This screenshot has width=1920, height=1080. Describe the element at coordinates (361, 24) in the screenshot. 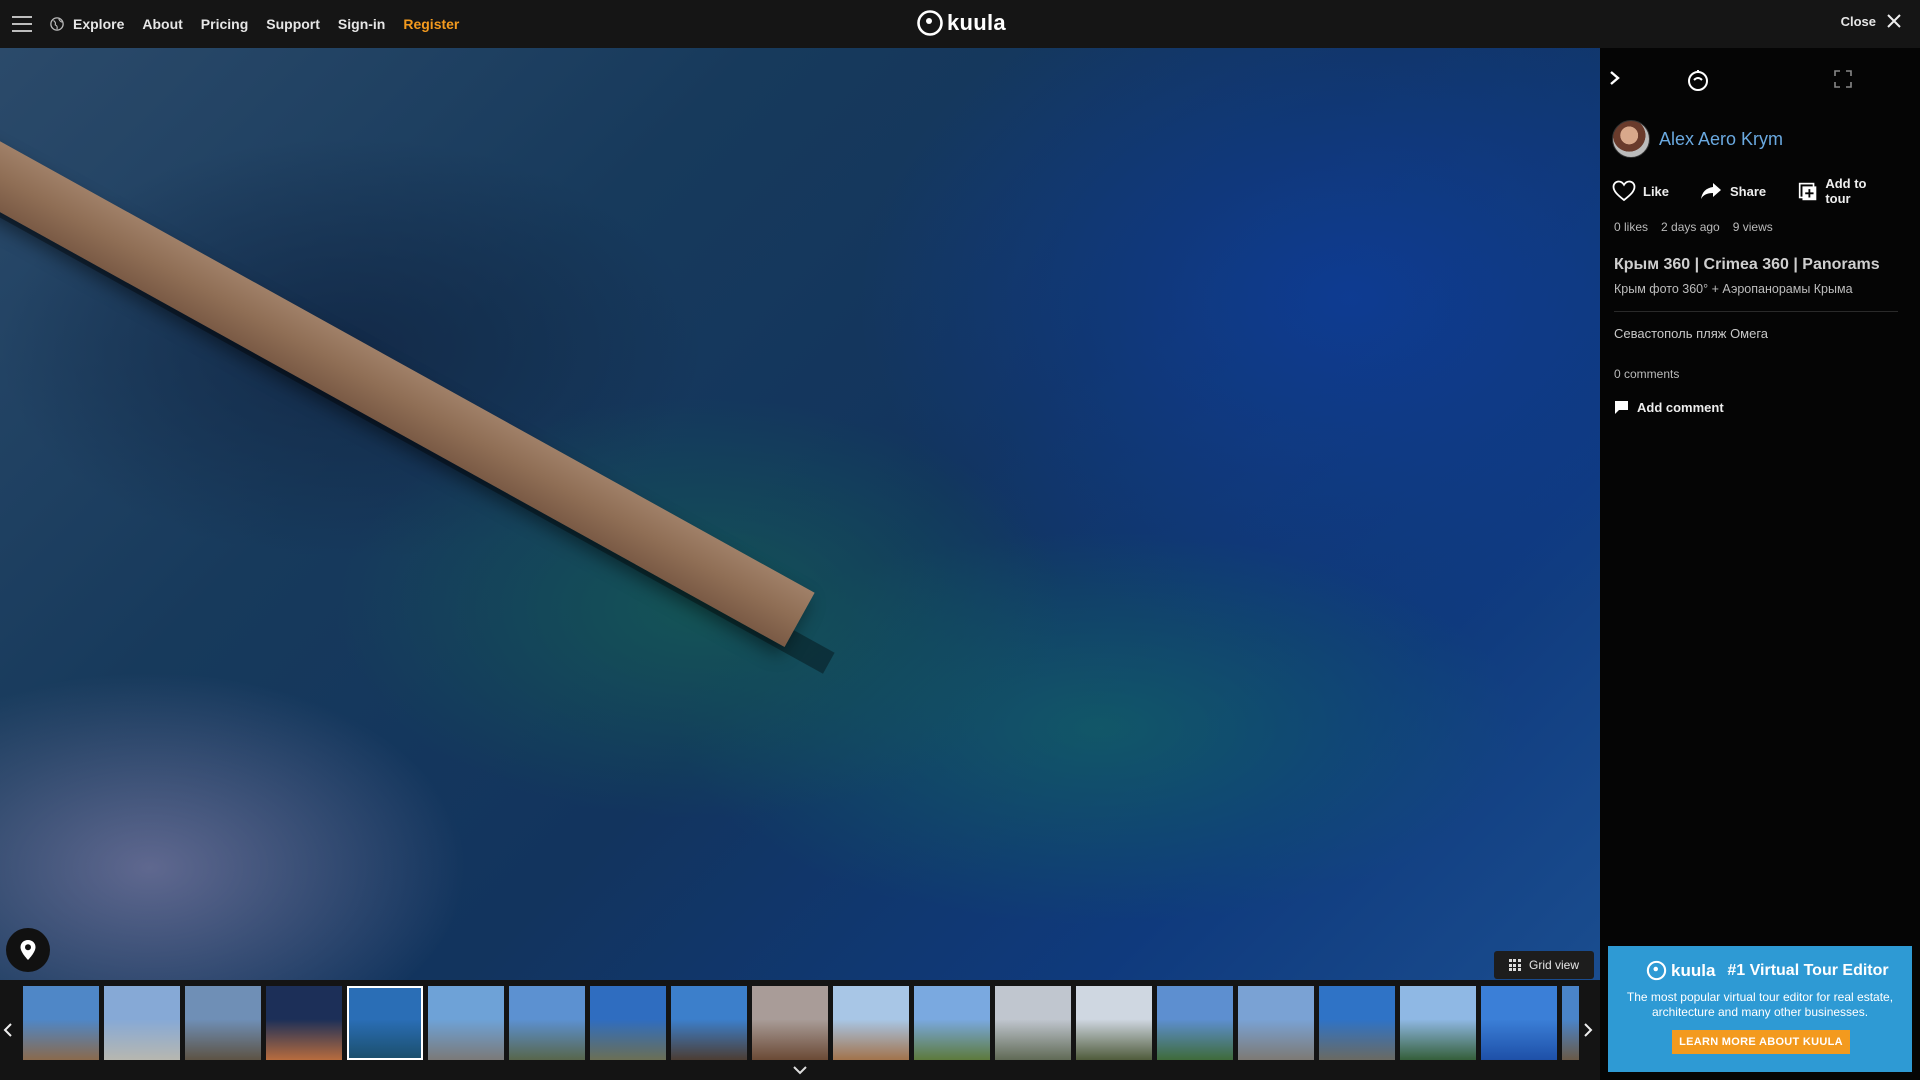

I see `nav-signin: Sign-in` at that location.